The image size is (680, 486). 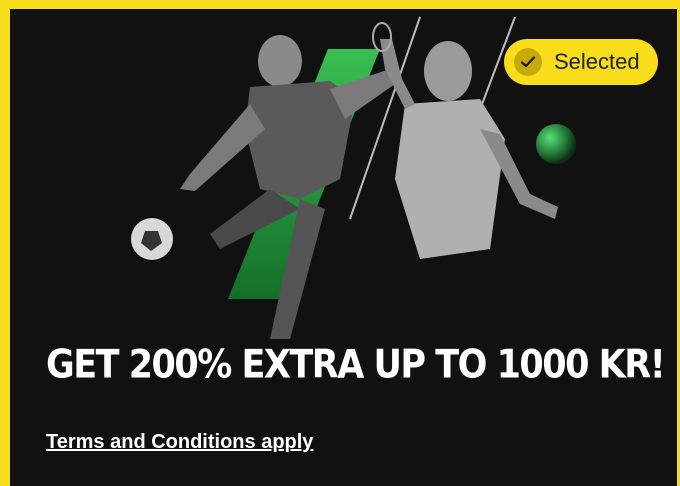 I want to click on selected-label: Selected, so click(x=597, y=61).